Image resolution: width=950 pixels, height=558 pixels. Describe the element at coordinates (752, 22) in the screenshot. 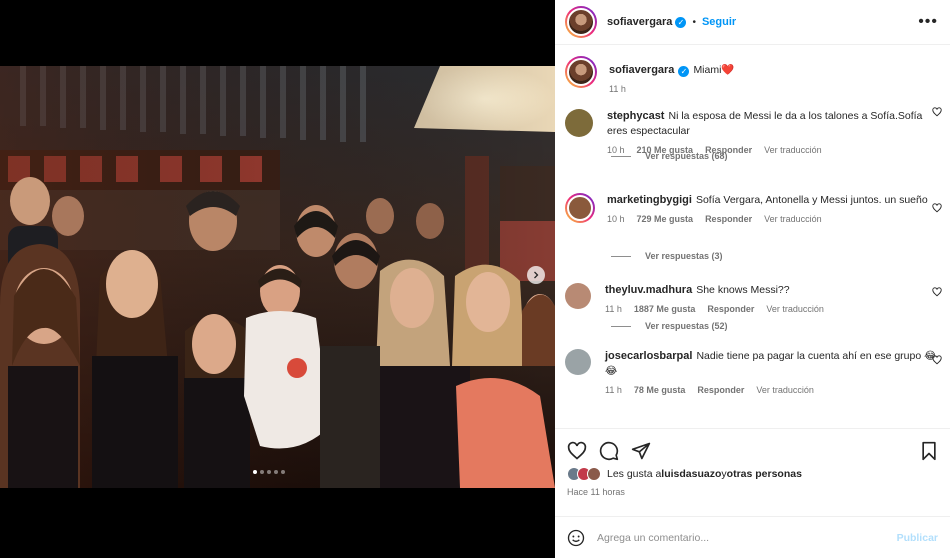

I see `post-header: sofiavergara ✓ • Seguir •••` at that location.